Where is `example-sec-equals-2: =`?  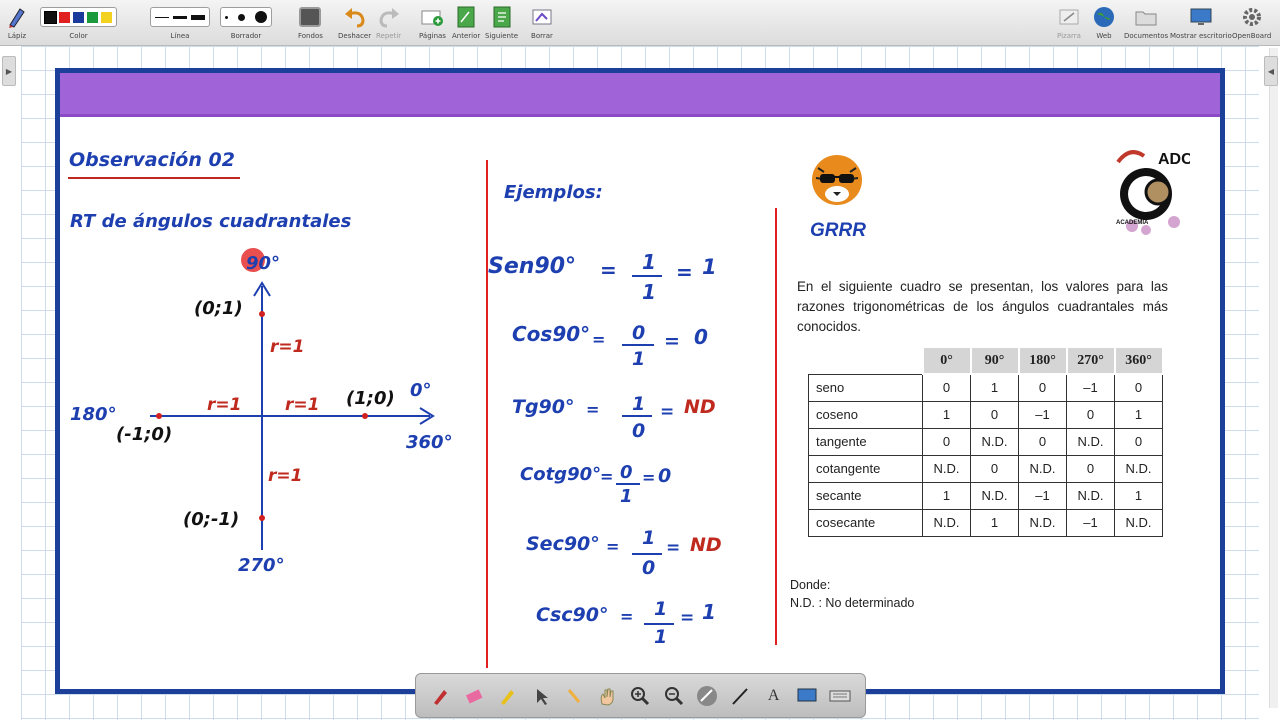 example-sec-equals-2: = is located at coordinates (673, 548).